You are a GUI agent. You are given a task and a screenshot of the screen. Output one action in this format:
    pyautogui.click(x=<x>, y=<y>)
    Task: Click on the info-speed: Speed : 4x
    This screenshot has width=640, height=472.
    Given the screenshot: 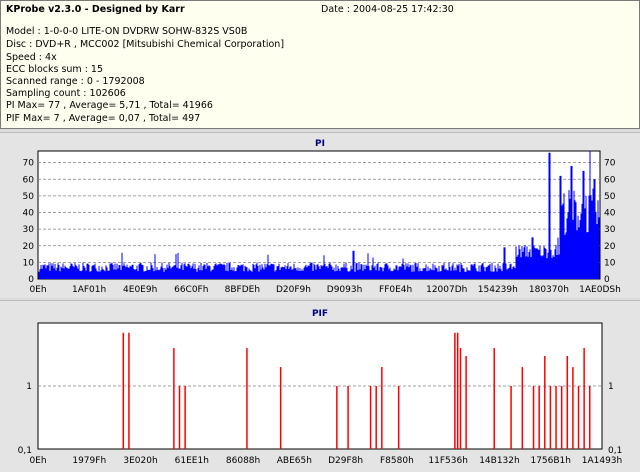 What is the action you would take?
    pyautogui.click(x=31, y=57)
    